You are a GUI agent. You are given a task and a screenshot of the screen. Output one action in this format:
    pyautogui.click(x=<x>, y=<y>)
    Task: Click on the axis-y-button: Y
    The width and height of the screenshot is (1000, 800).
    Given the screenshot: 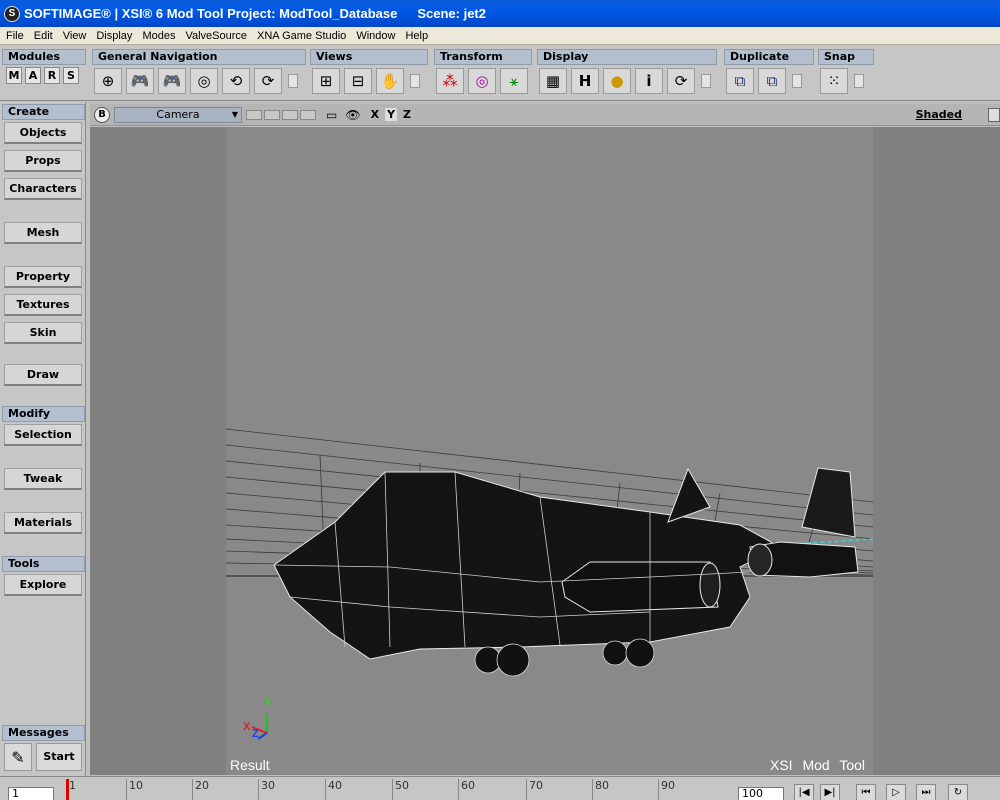 What is the action you would take?
    pyautogui.click(x=391, y=114)
    